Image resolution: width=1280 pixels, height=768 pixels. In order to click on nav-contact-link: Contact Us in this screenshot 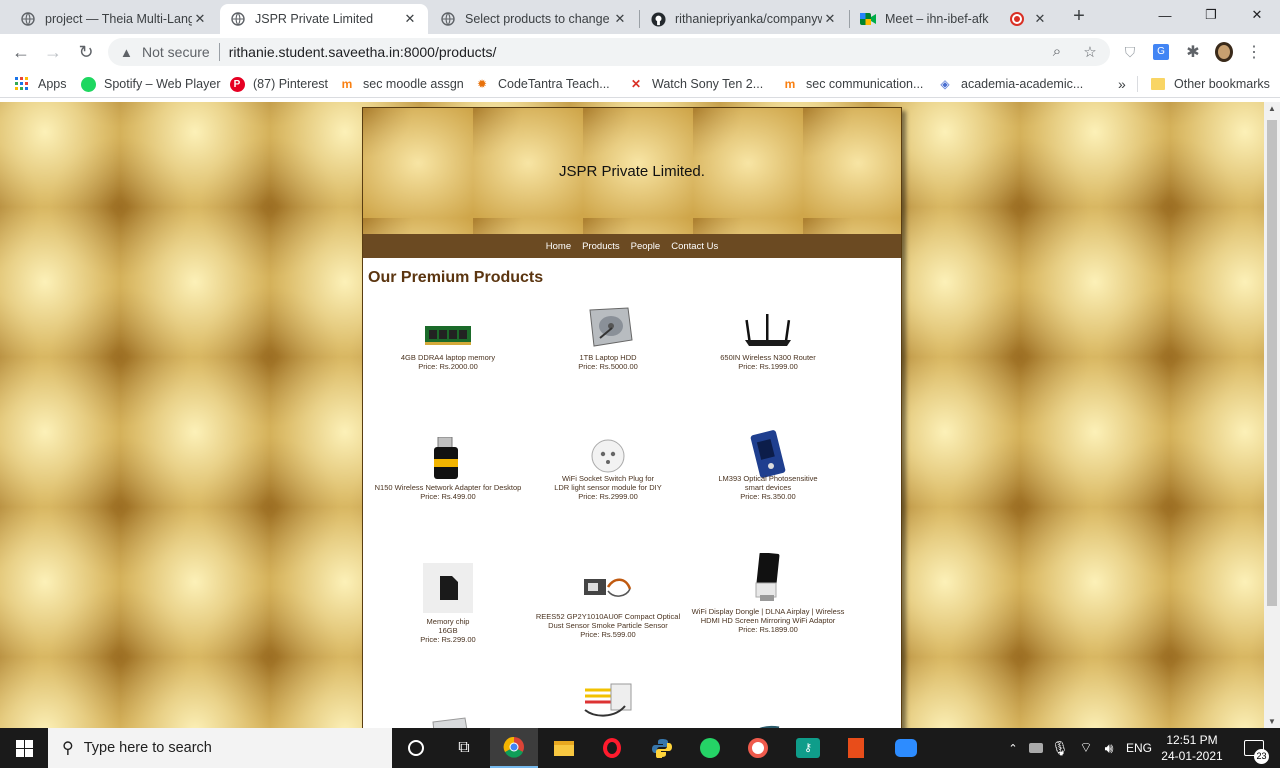, I will do `click(694, 246)`.